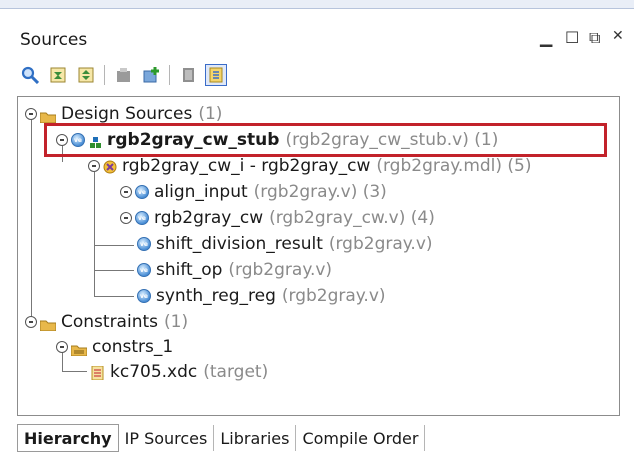 The height and width of the screenshot is (458, 634). Describe the element at coordinates (189, 270) in the screenshot. I see `child-label: shift_op` at that location.